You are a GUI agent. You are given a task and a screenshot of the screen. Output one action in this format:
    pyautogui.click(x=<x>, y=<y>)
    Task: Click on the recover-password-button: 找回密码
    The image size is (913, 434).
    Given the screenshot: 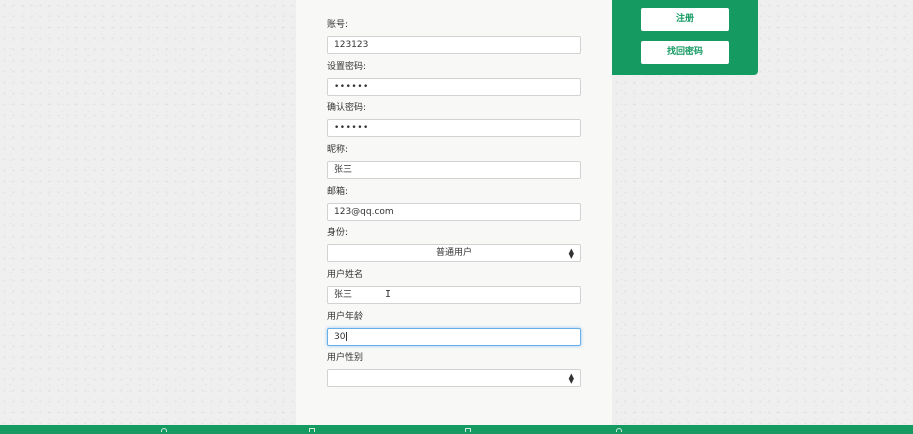 What is the action you would take?
    pyautogui.click(x=685, y=52)
    